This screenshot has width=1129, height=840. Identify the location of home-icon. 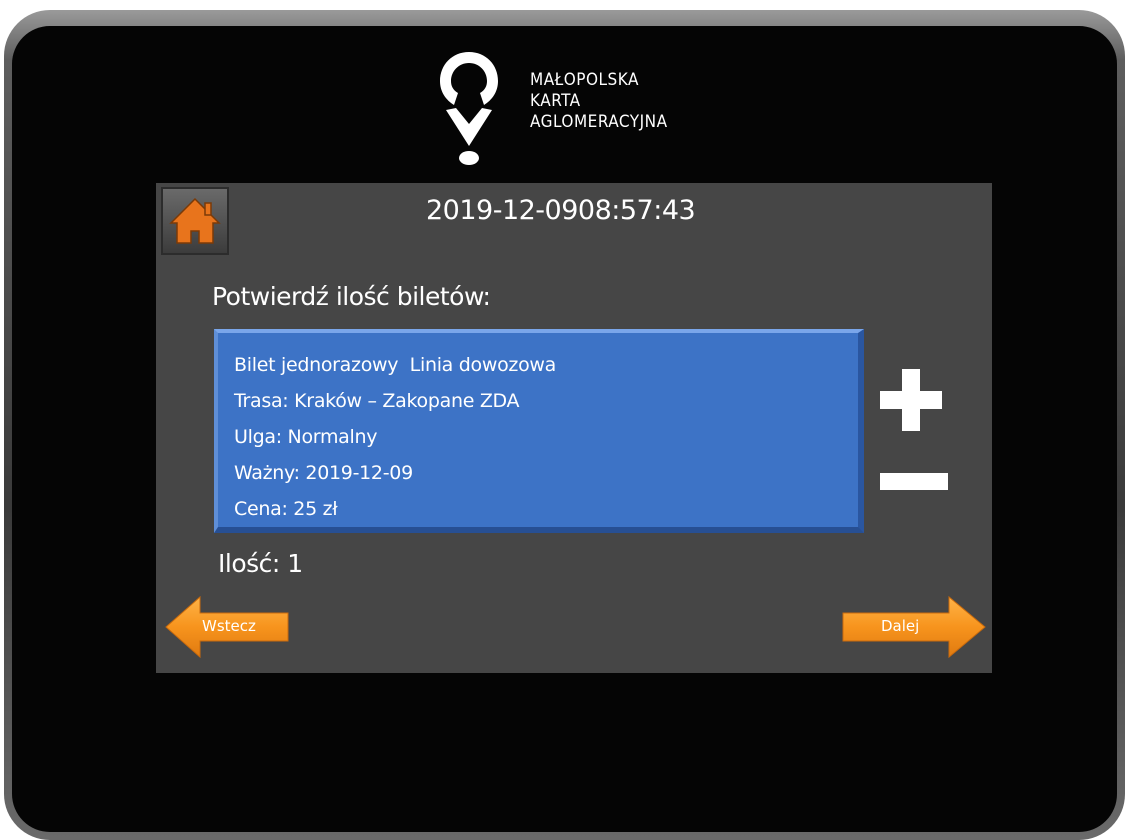
(195, 220).